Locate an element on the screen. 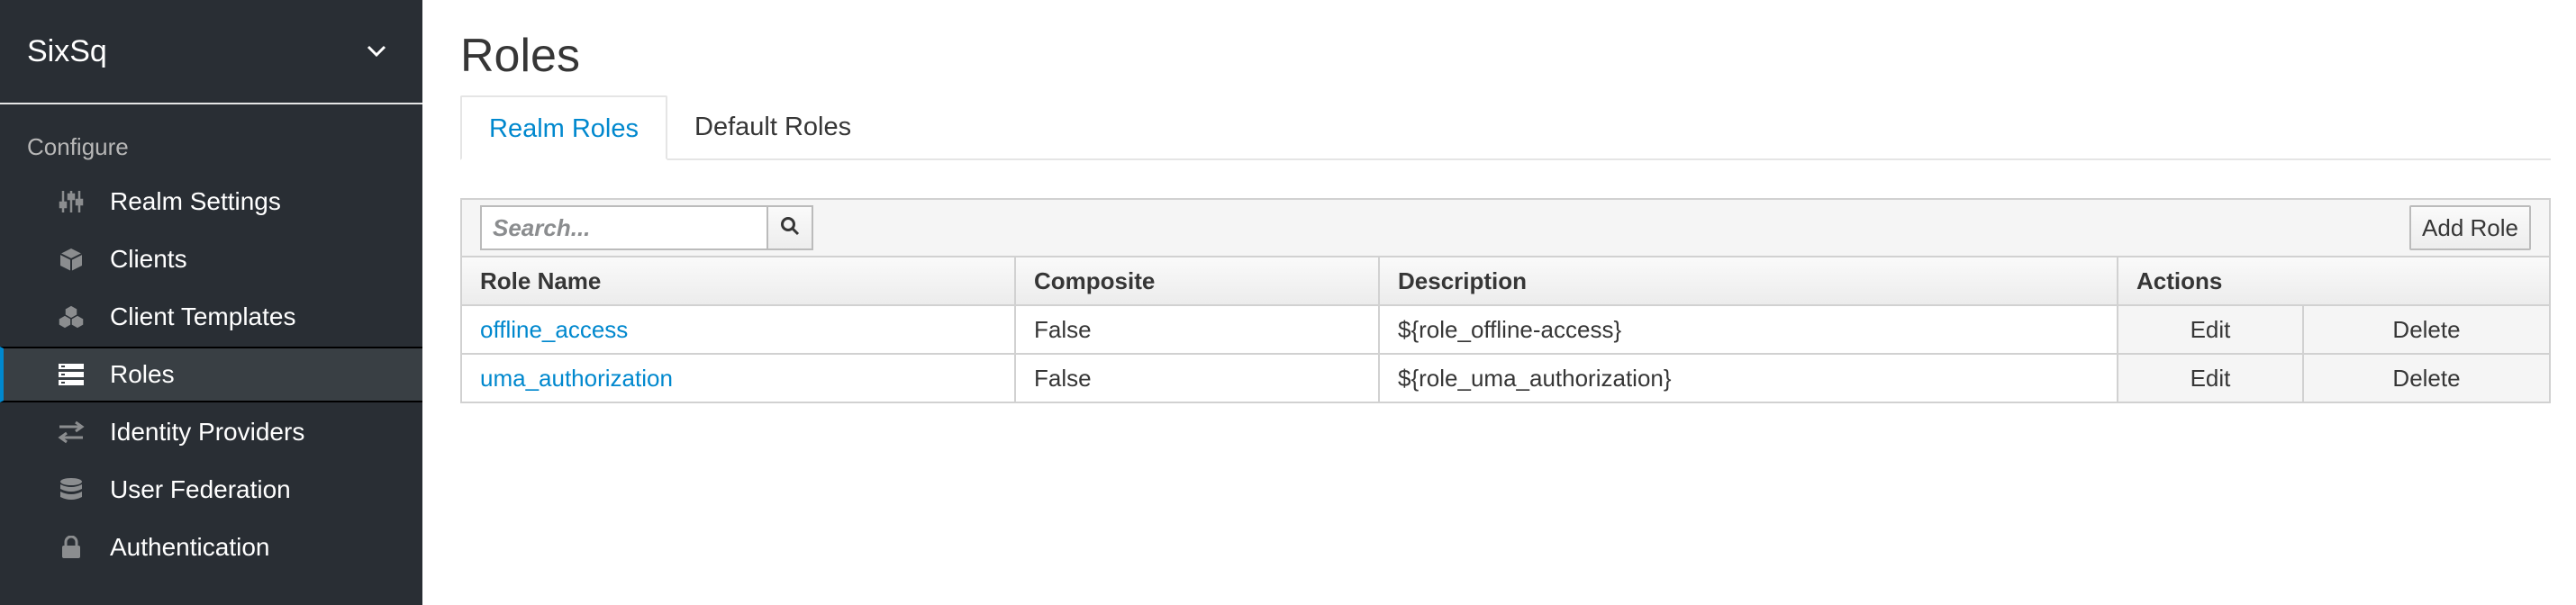  database-icon is located at coordinates (71, 490).